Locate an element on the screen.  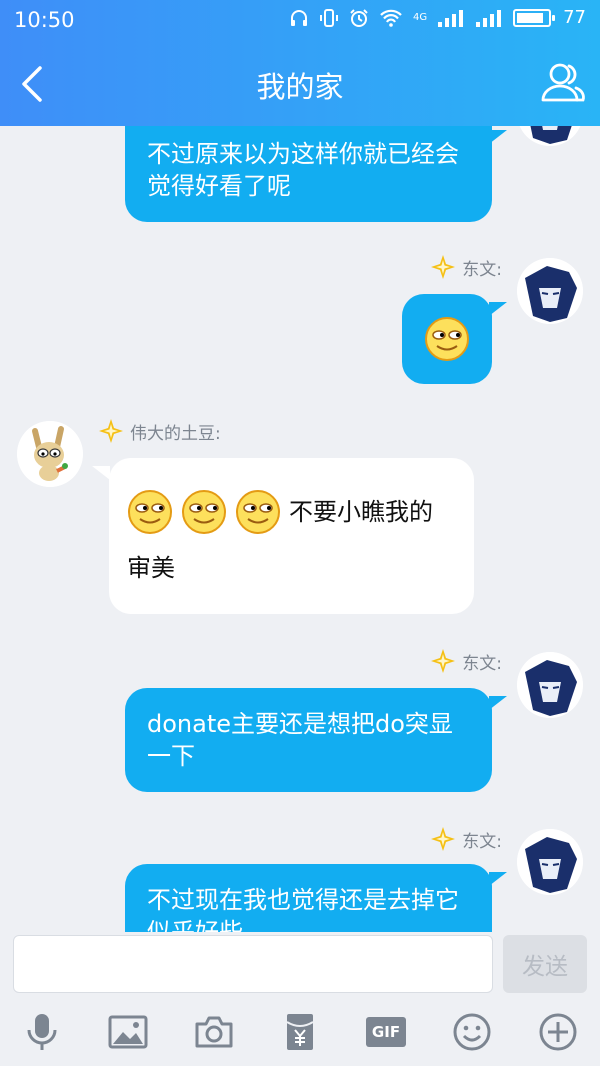
message-text: 不过原来以为这样你就已经会觉得好看了呢 is located at coordinates (303, 170).